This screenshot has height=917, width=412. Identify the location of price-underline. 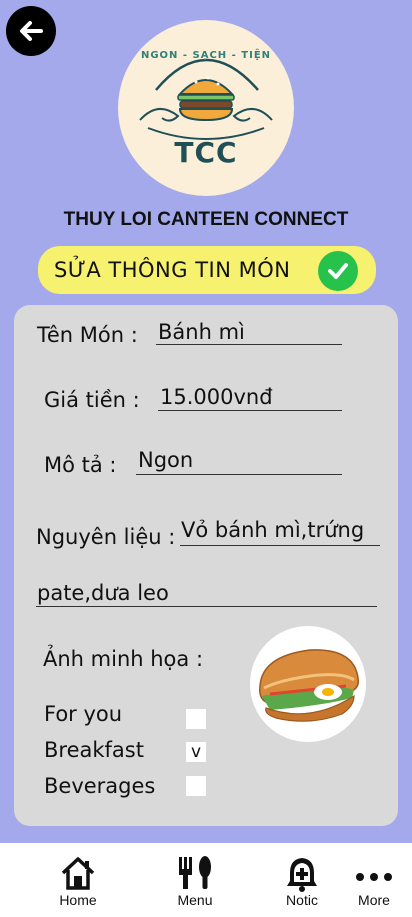
(250, 410).